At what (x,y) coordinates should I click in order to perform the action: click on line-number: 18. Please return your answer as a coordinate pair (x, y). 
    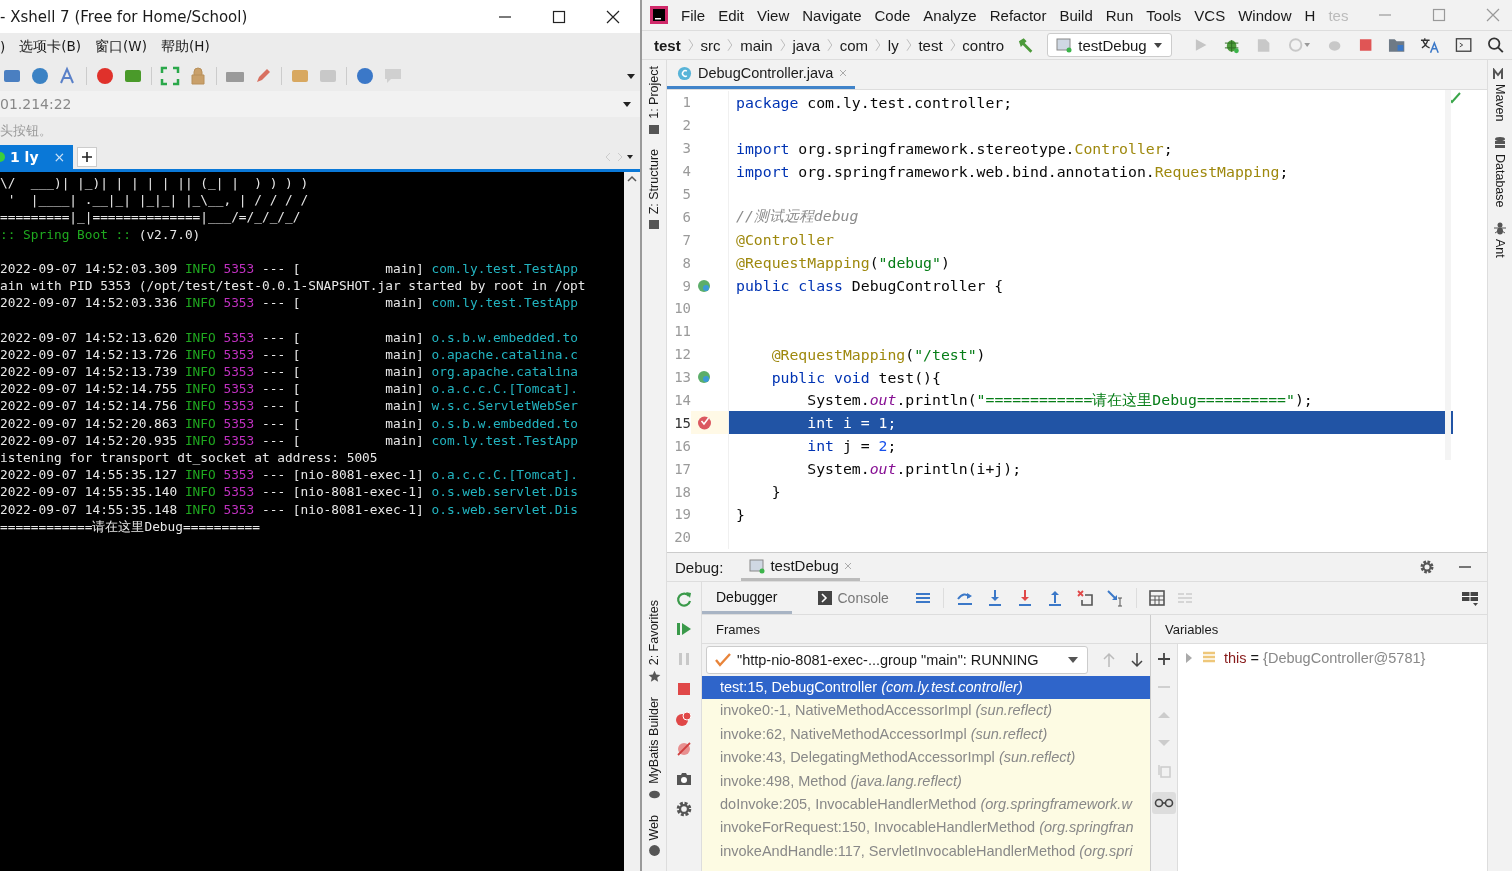
    Looking at the image, I should click on (682, 491).